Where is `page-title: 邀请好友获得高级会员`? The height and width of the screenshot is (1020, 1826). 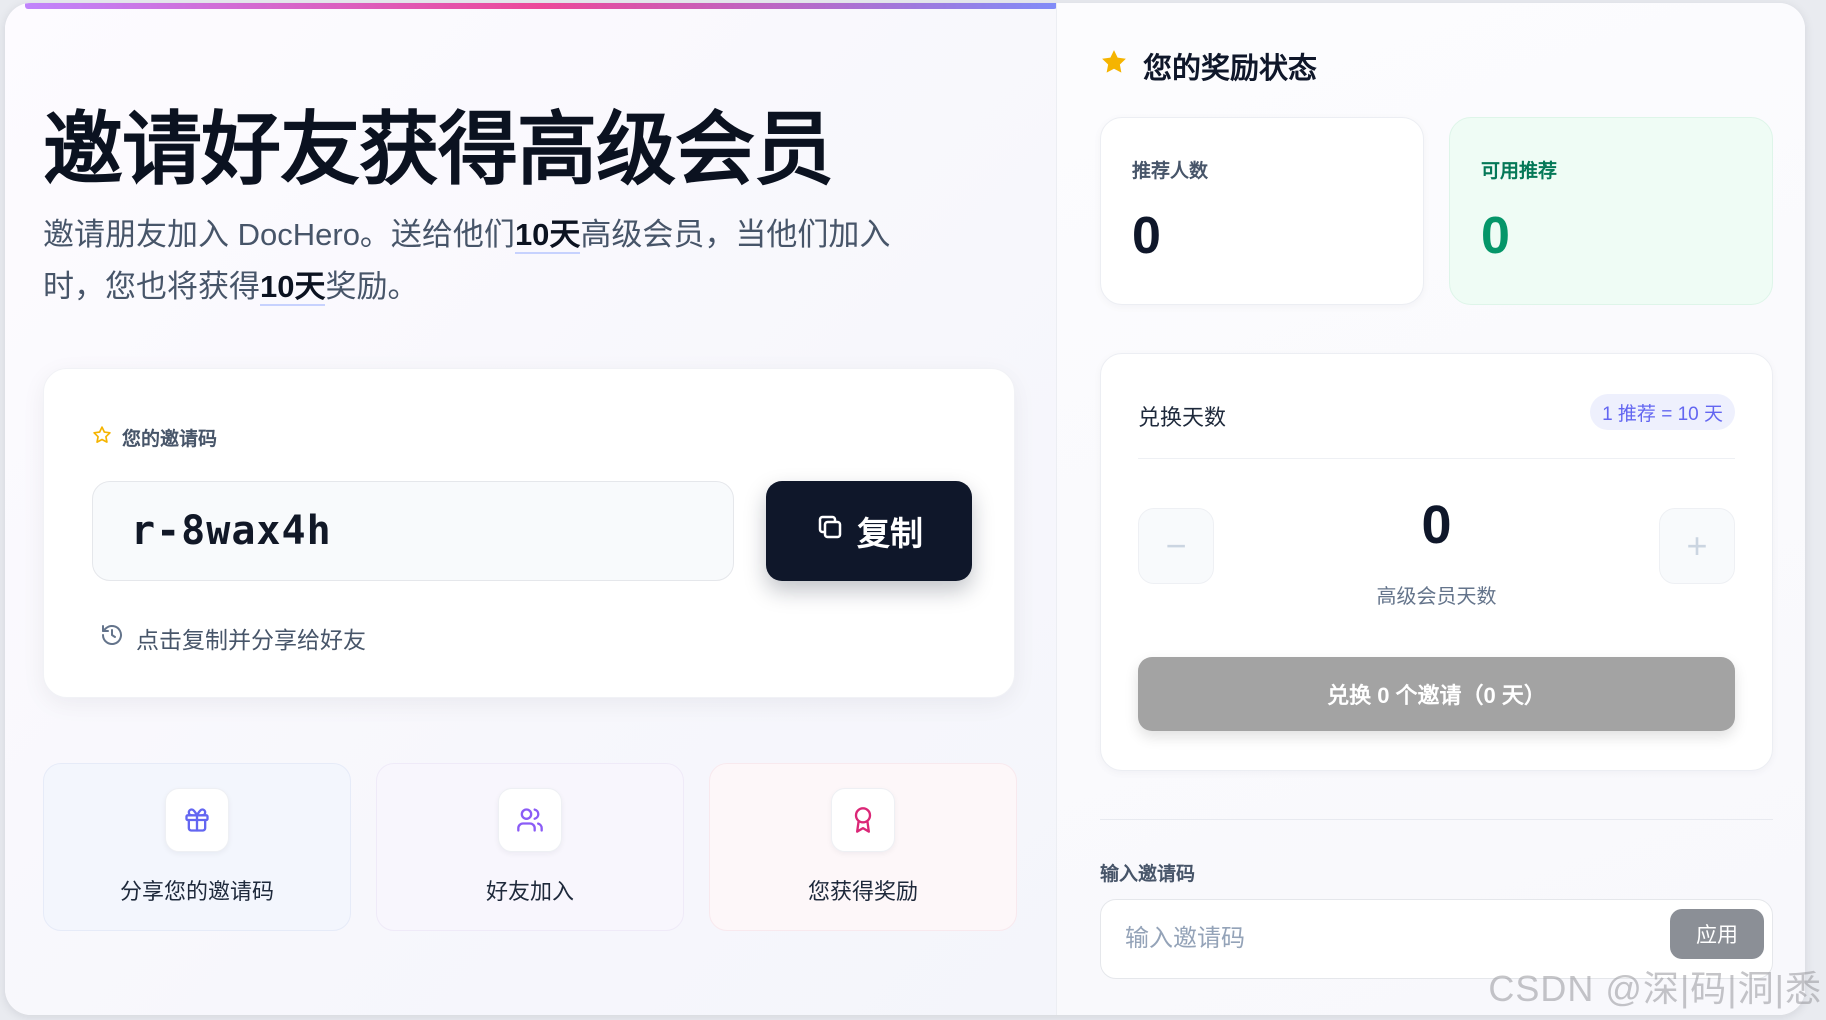
page-title: 邀请好友获得高级会员 is located at coordinates (438, 149).